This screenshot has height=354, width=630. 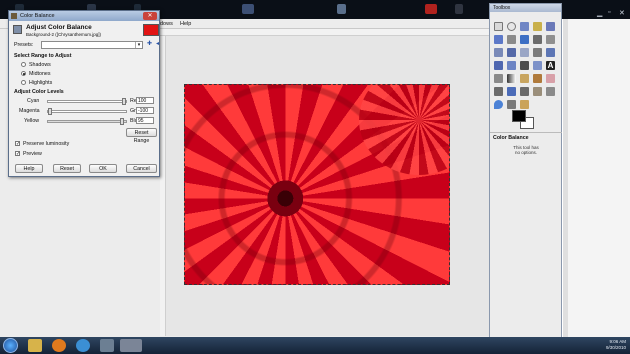 I want to click on preserve-luminosity-checkbox: ✓, so click(x=17, y=144).